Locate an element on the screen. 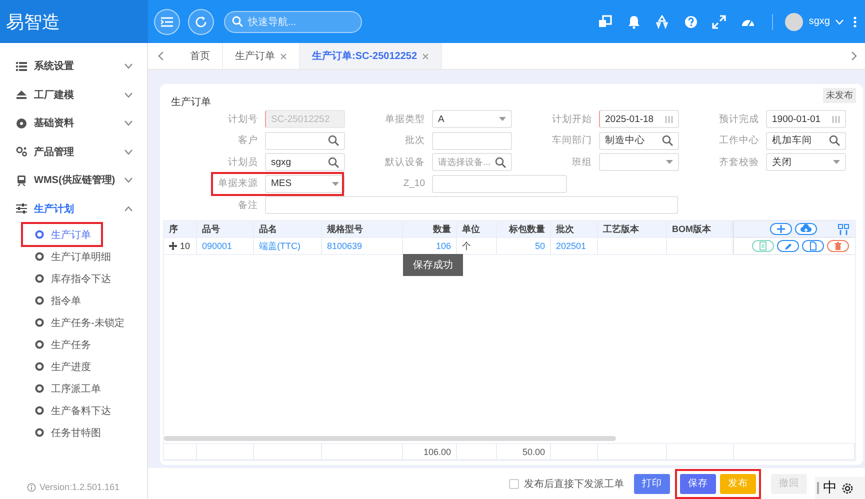 The width and height of the screenshot is (865, 499). tab: 首页 is located at coordinates (200, 56).